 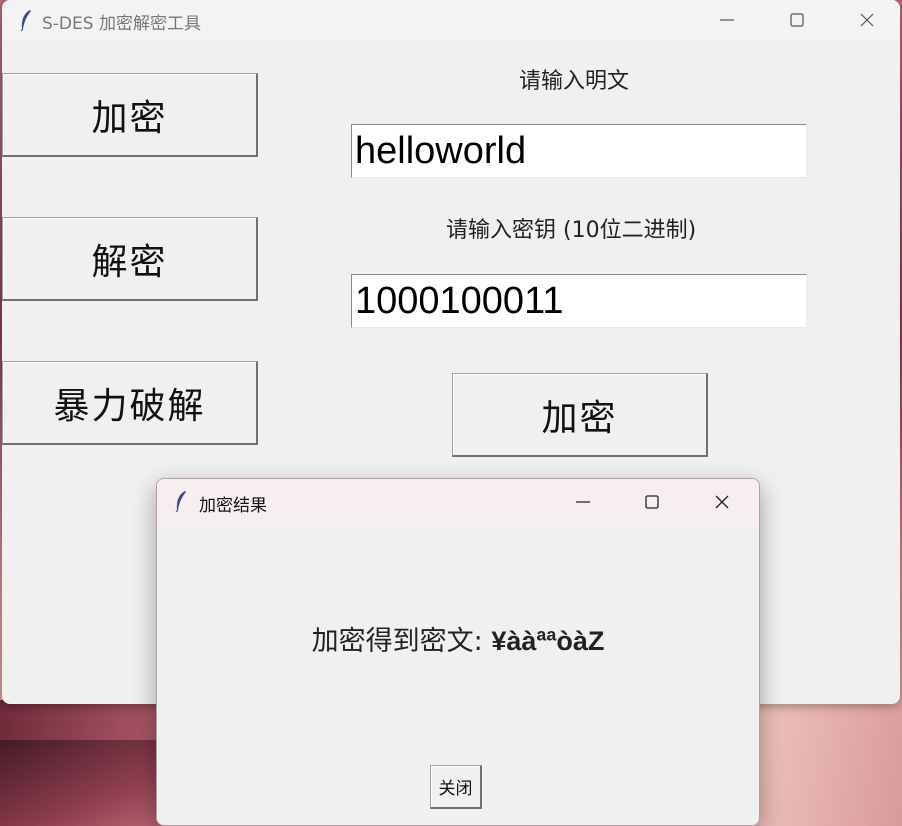 What do you see at coordinates (652, 502) in the screenshot?
I see `dialog-maximize-icon` at bounding box center [652, 502].